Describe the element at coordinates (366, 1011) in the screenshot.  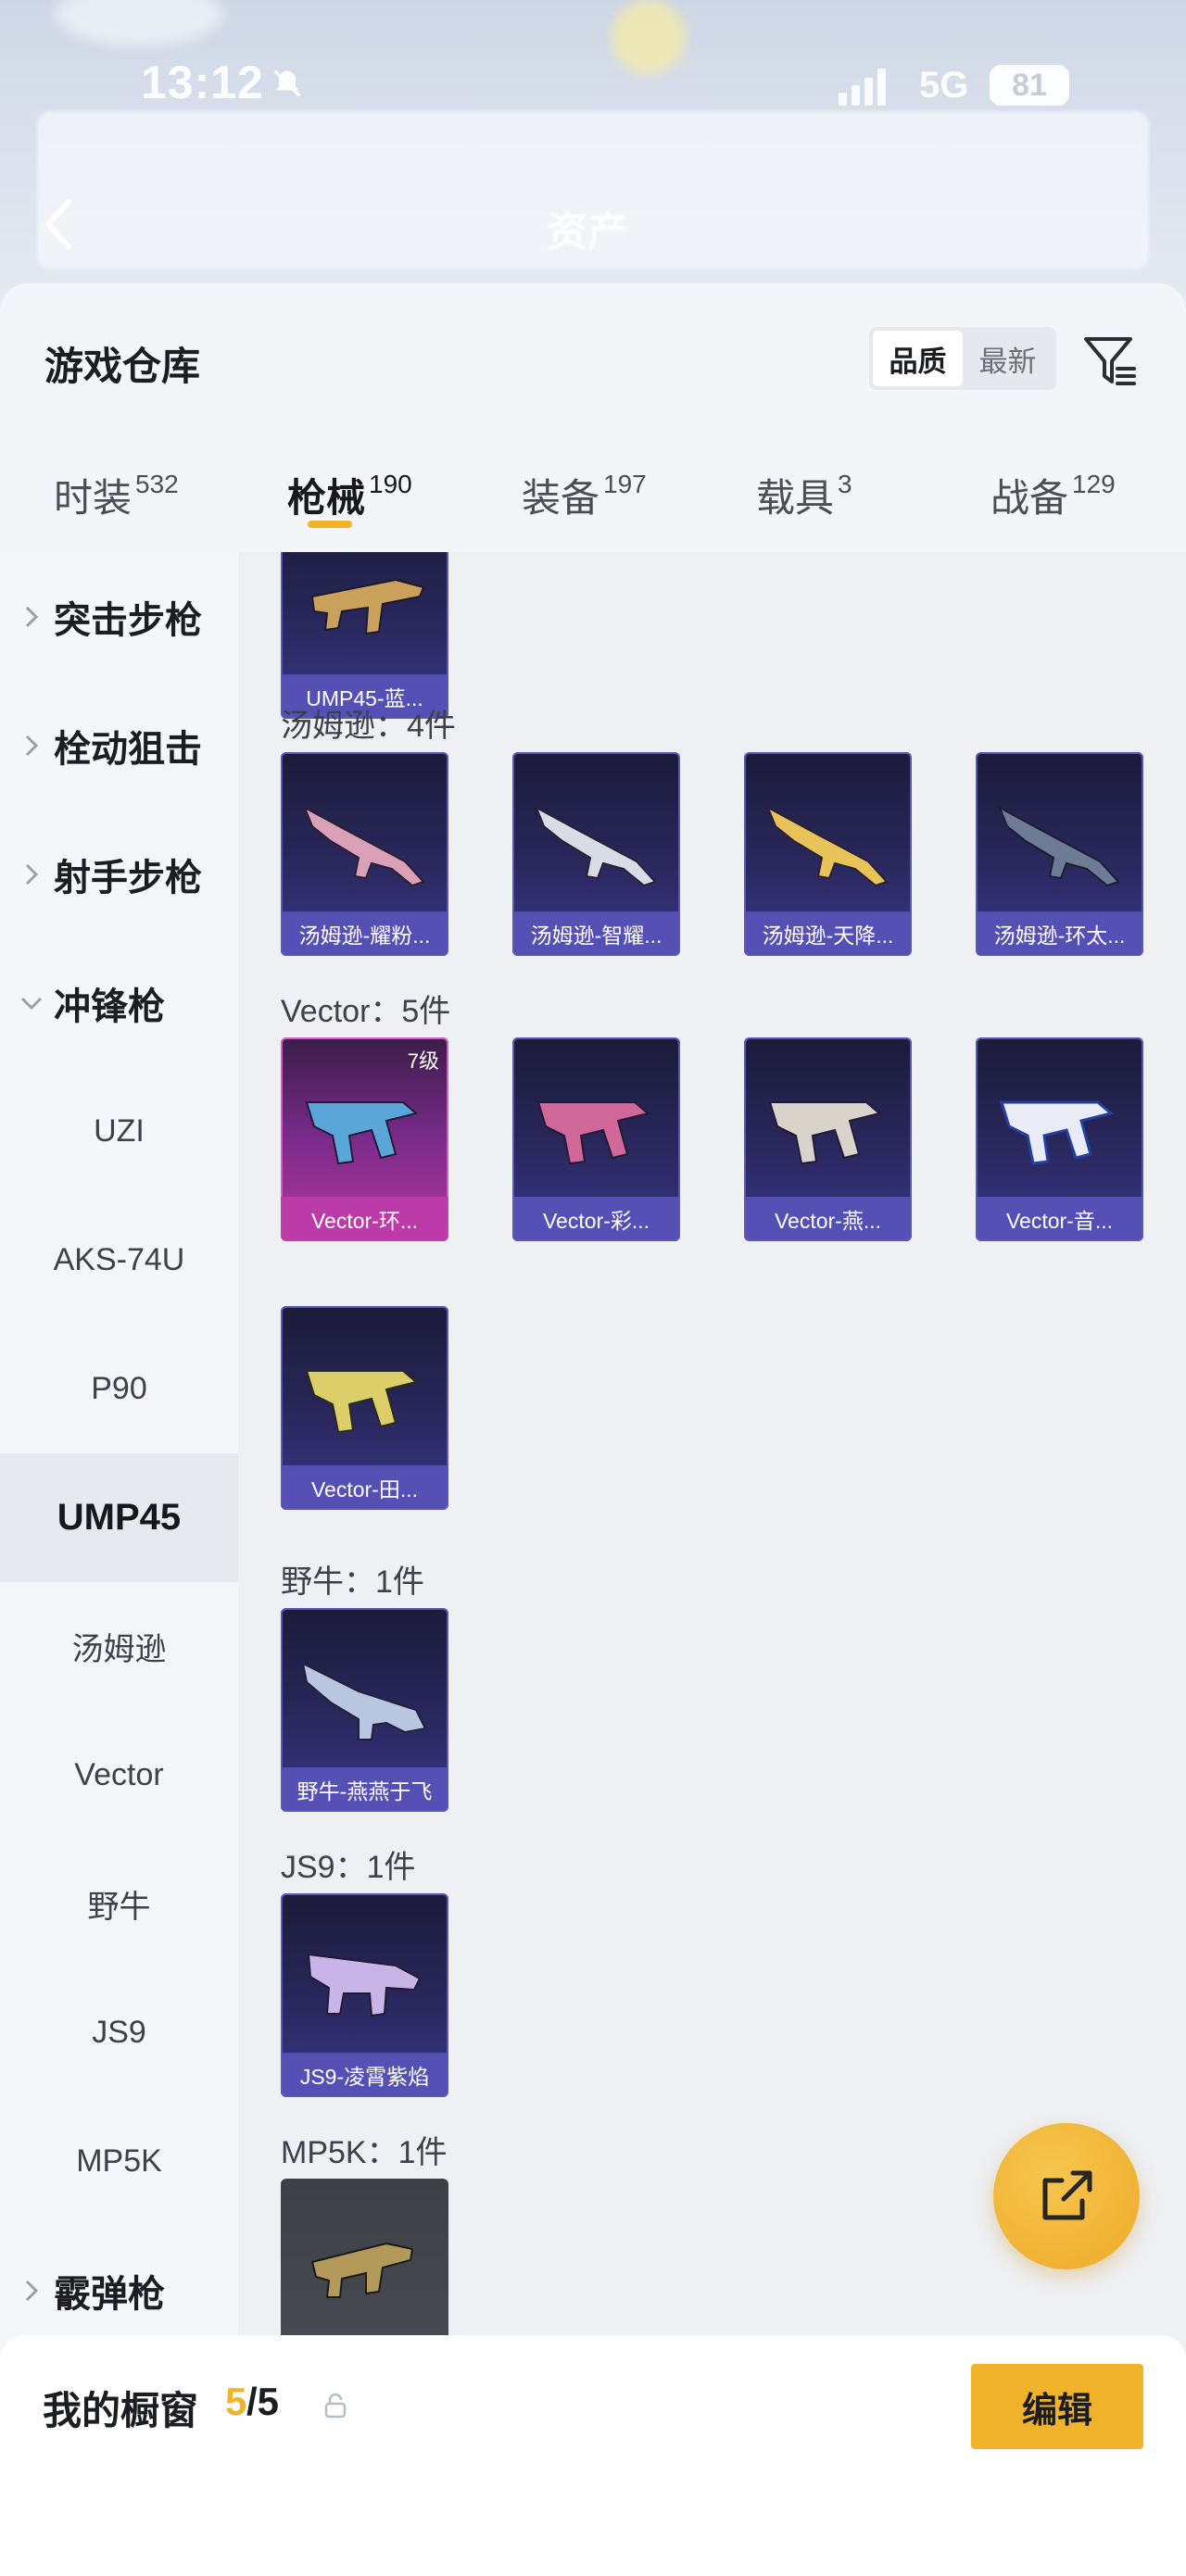
I see `group-header: Vector：5件` at that location.